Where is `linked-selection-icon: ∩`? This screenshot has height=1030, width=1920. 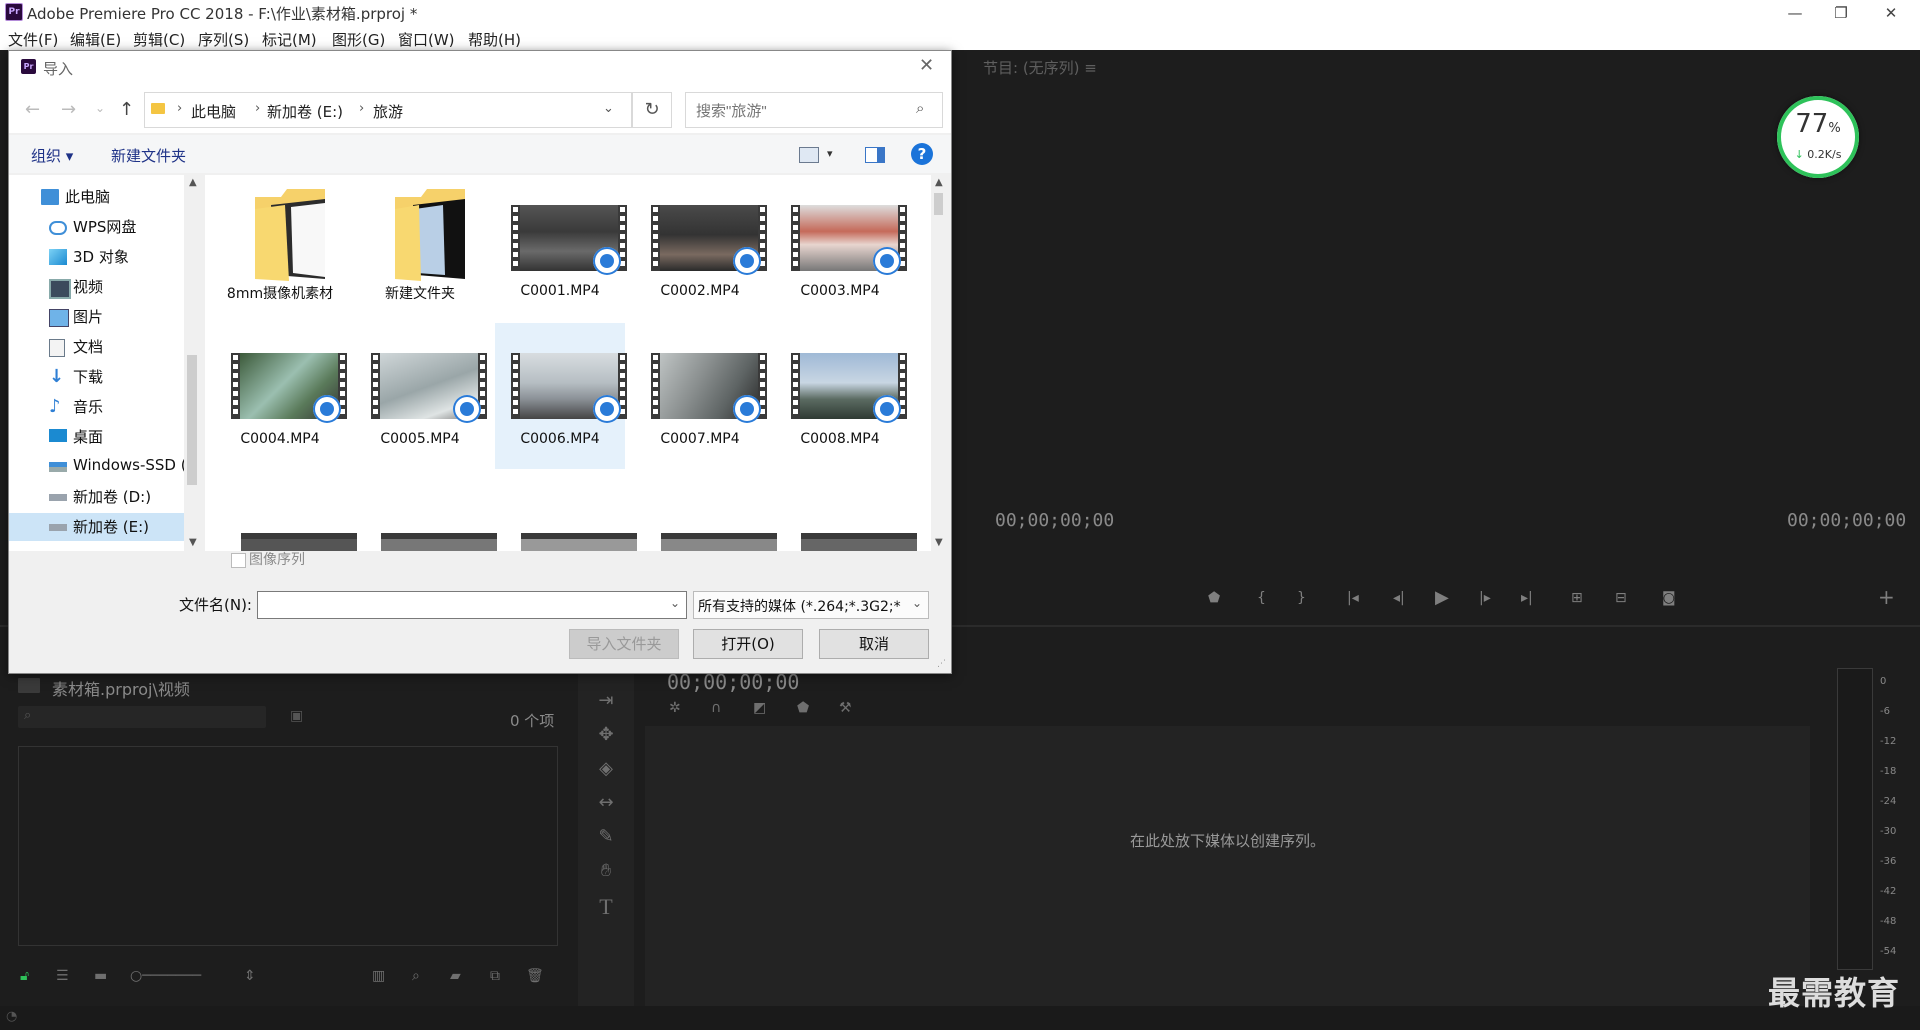 linked-selection-icon: ∩ is located at coordinates (716, 708).